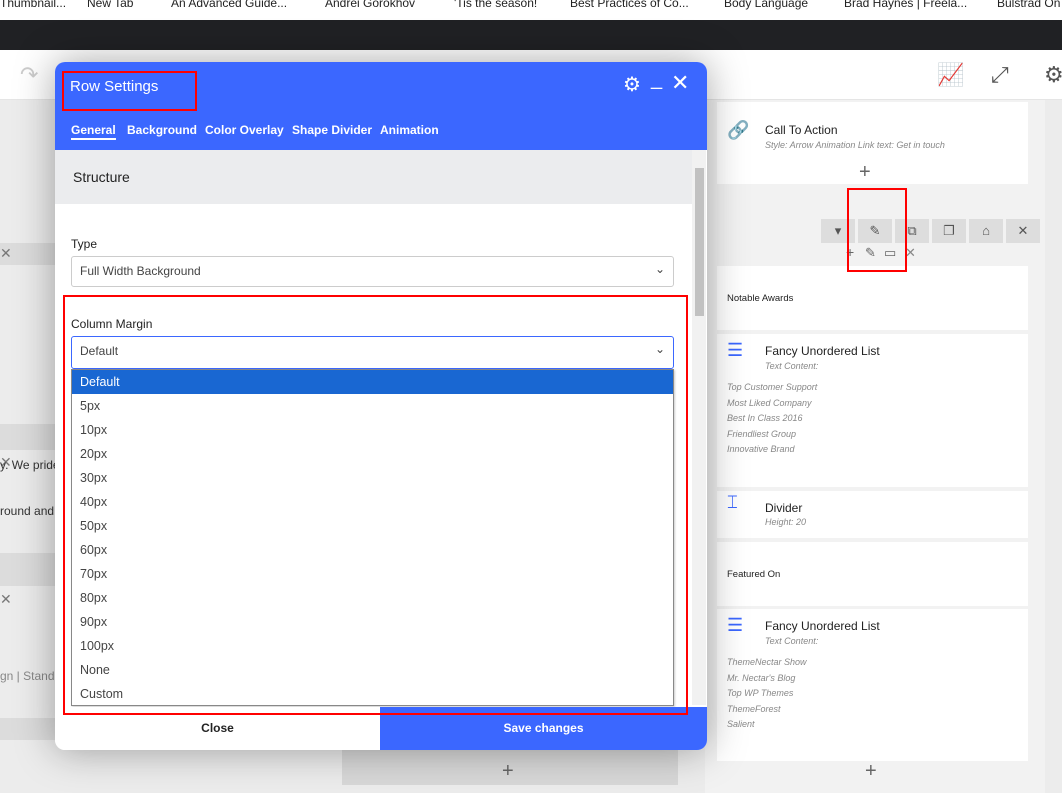 The image size is (1062, 793). What do you see at coordinates (372, 478) in the screenshot?
I see `option-30px: 30px` at bounding box center [372, 478].